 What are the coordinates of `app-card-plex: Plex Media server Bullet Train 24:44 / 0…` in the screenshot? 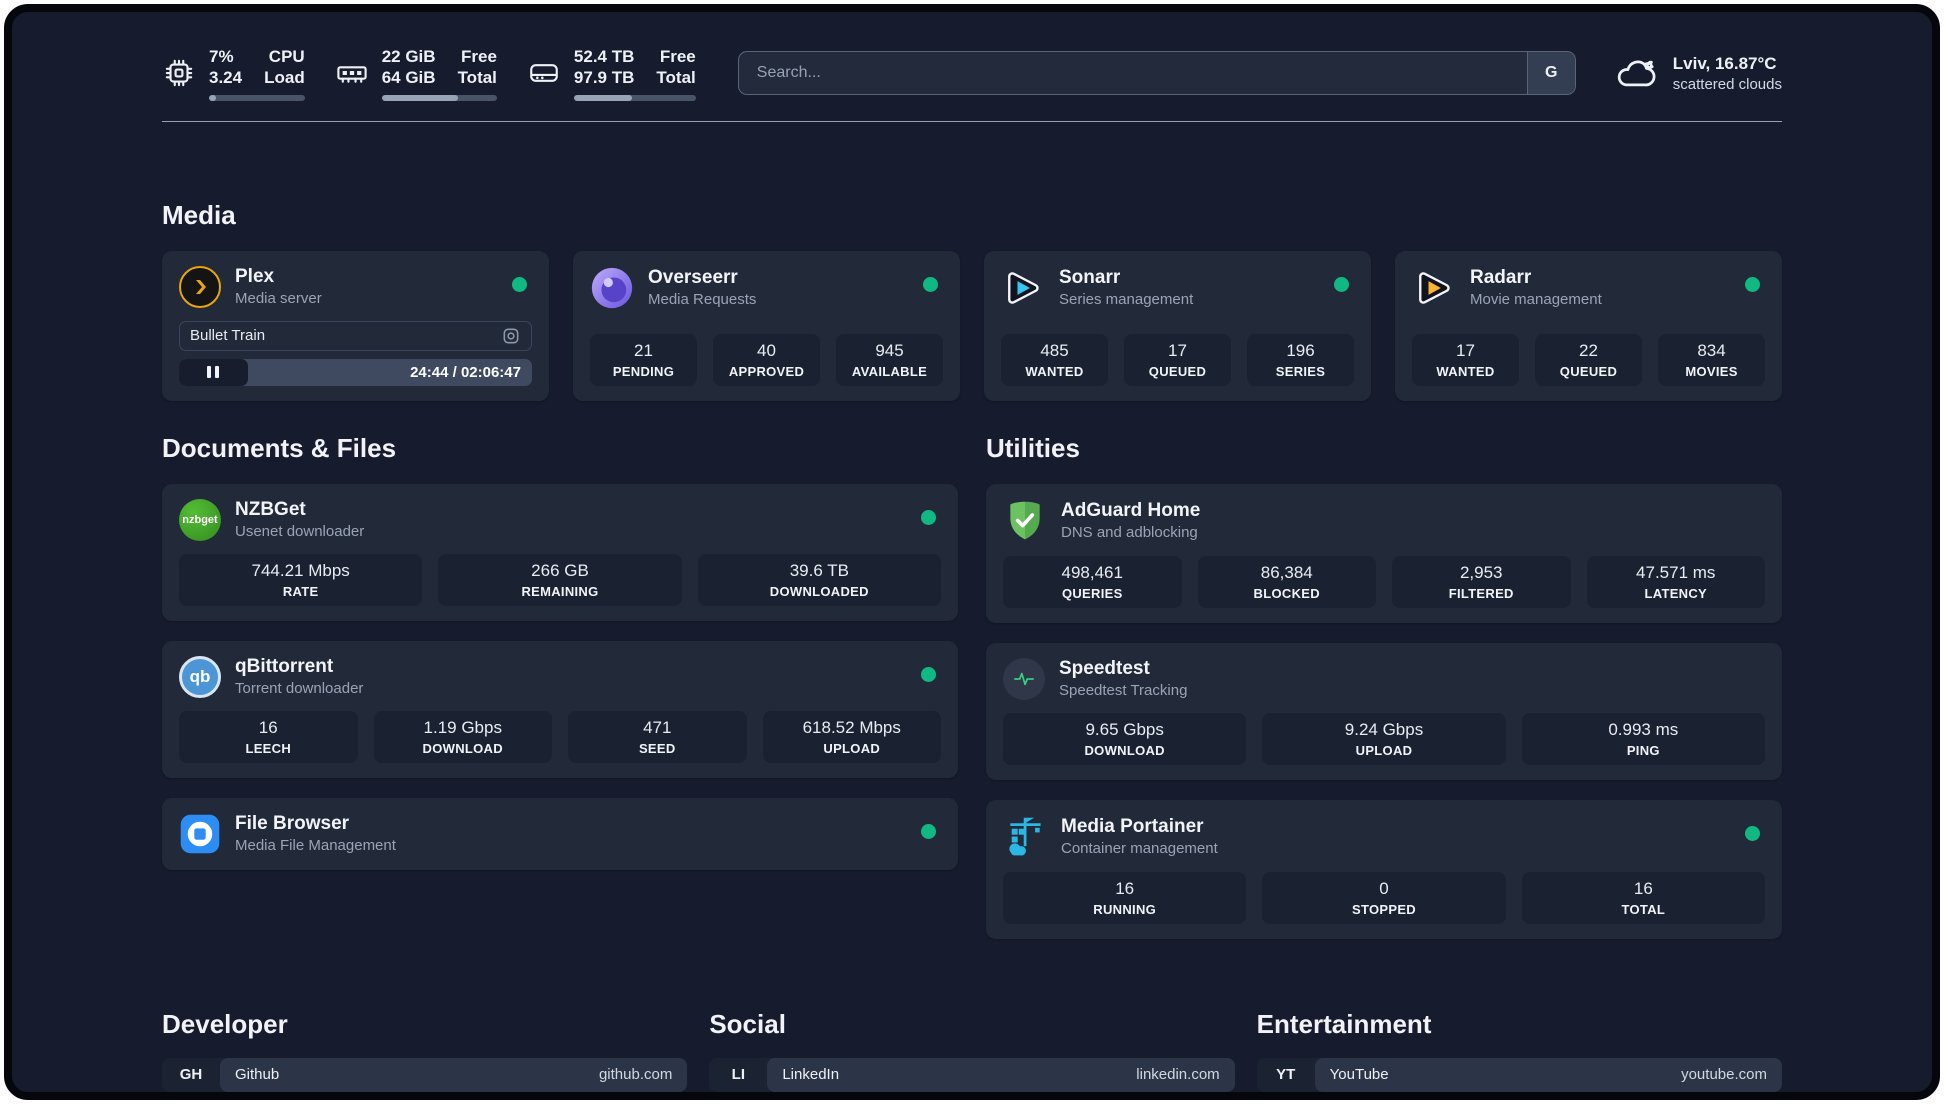 It's located at (355, 325).